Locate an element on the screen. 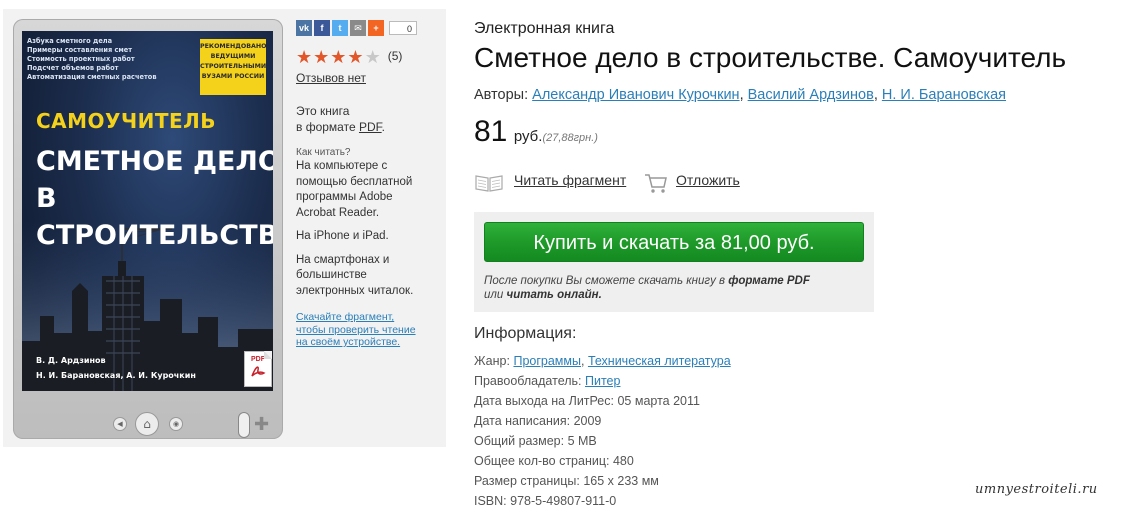  info-label: Размер страницы: is located at coordinates (527, 481).